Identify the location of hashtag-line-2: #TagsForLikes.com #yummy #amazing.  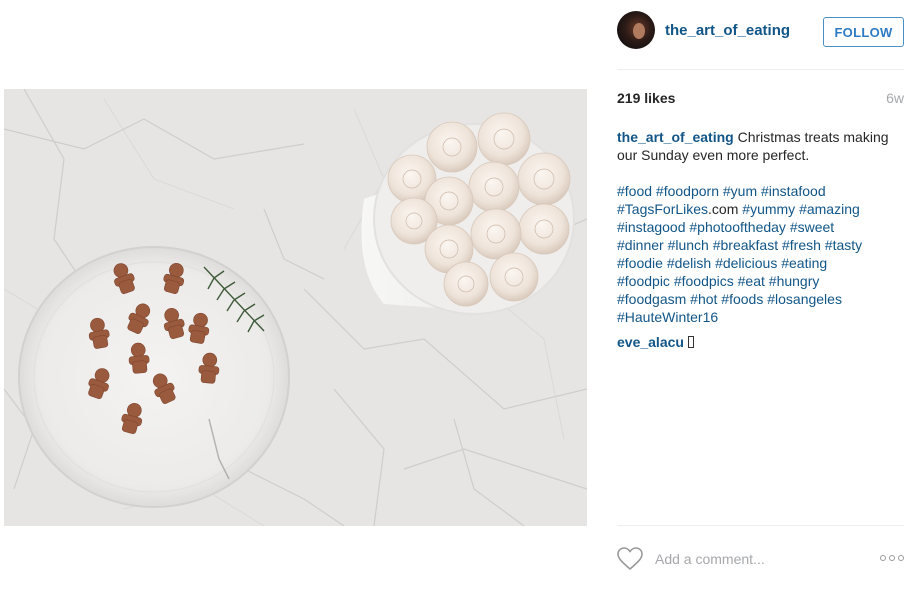
(760, 209).